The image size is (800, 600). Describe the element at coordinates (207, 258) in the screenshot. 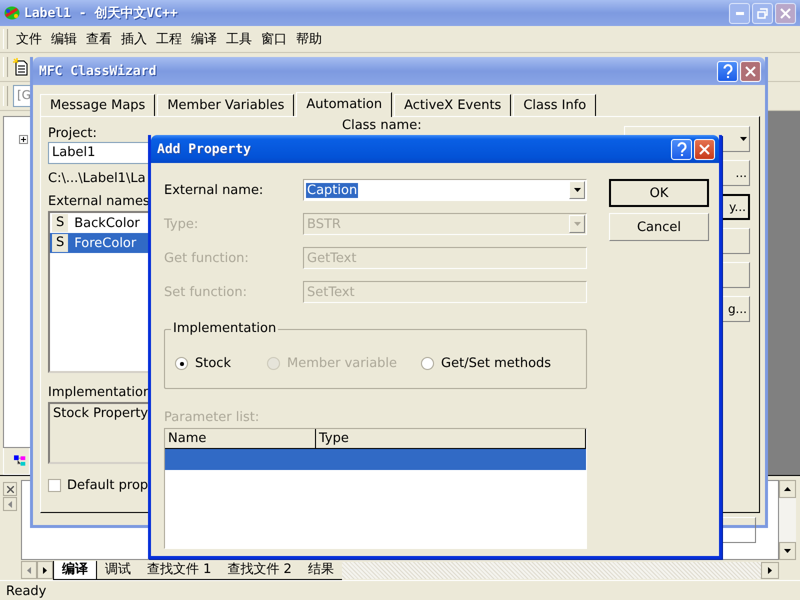

I see `field-label: Get function:` at that location.